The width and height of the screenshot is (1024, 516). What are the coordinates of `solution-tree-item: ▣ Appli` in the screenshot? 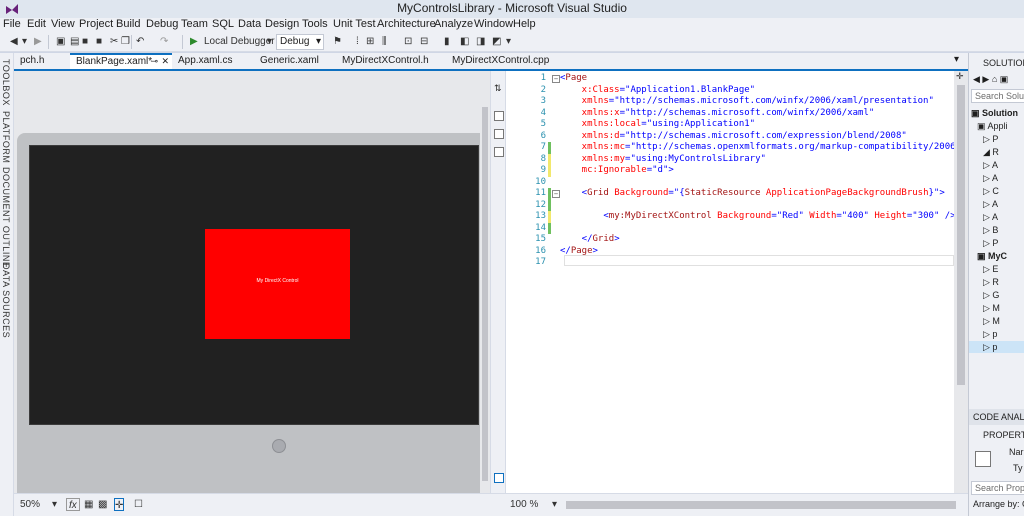 It's located at (996, 126).